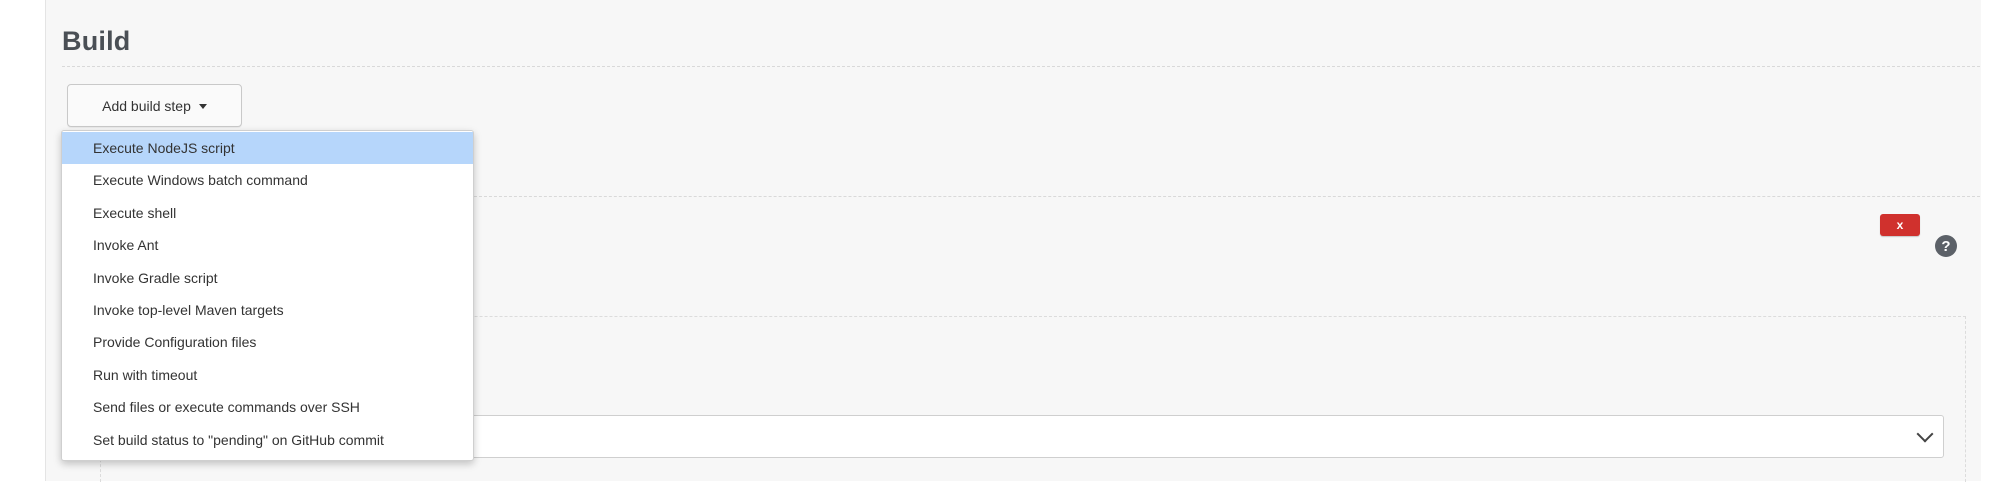  What do you see at coordinates (1900, 225) in the screenshot?
I see `delete-step-button: x` at bounding box center [1900, 225].